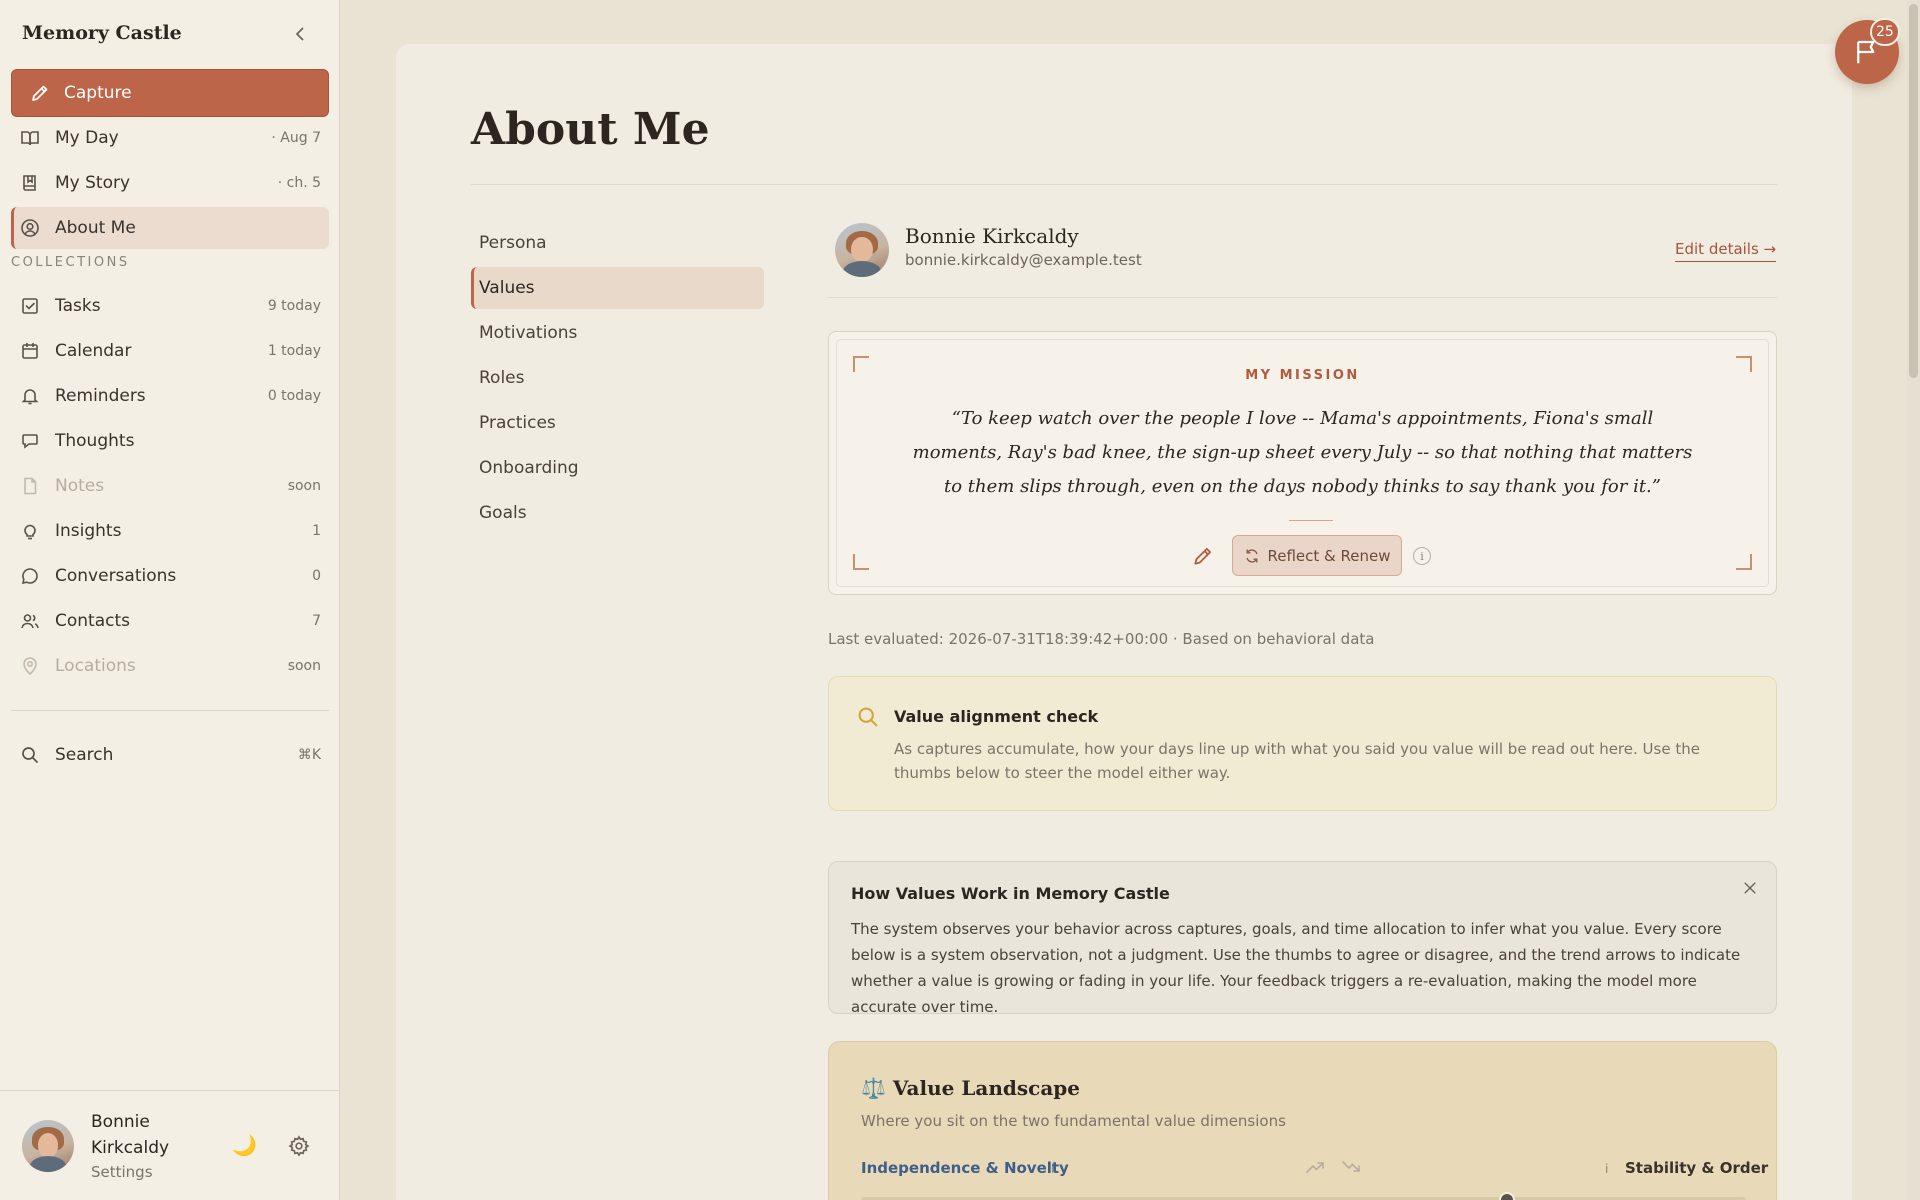  What do you see at coordinates (617, 243) in the screenshot?
I see `tab-persona: Persona` at bounding box center [617, 243].